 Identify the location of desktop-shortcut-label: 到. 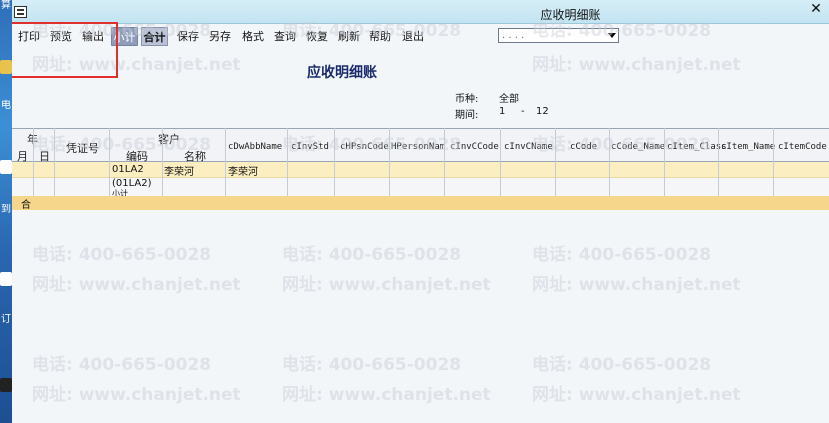
(6, 210).